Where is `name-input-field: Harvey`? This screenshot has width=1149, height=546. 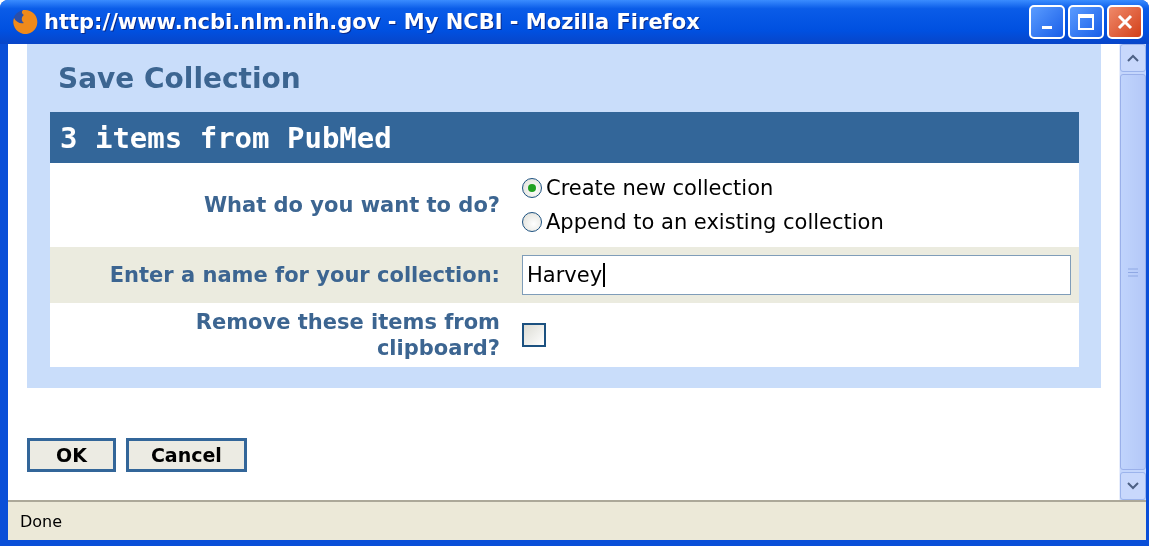
name-input-field: Harvey is located at coordinates (796, 275).